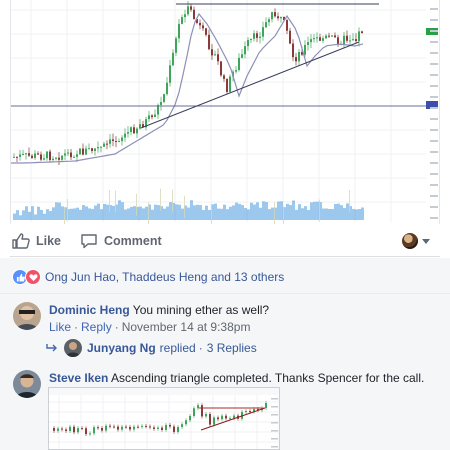  I want to click on comment-timestamp: November 14 at 9:38pm, so click(186, 327).